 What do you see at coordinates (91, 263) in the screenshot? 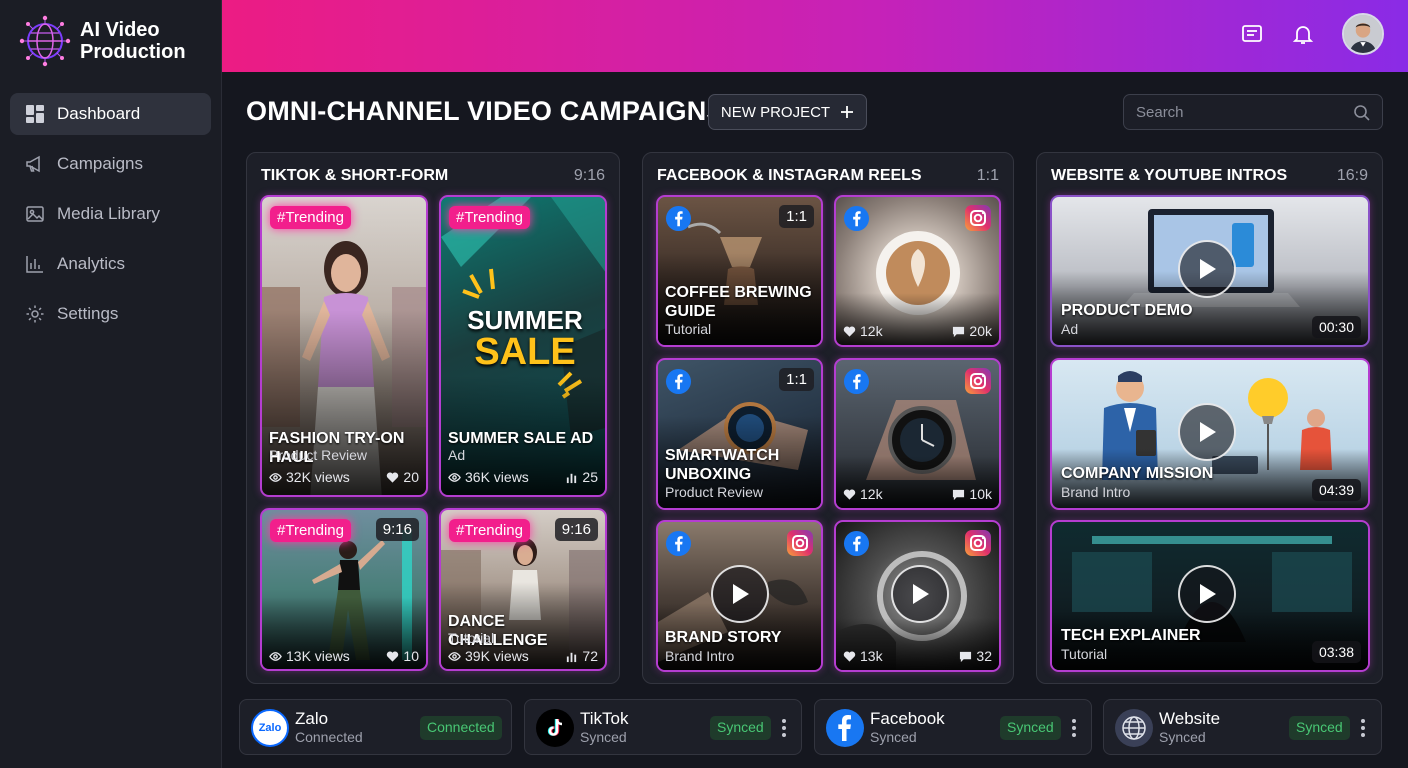
I see `sidebar-item-label: Analytics` at bounding box center [91, 263].